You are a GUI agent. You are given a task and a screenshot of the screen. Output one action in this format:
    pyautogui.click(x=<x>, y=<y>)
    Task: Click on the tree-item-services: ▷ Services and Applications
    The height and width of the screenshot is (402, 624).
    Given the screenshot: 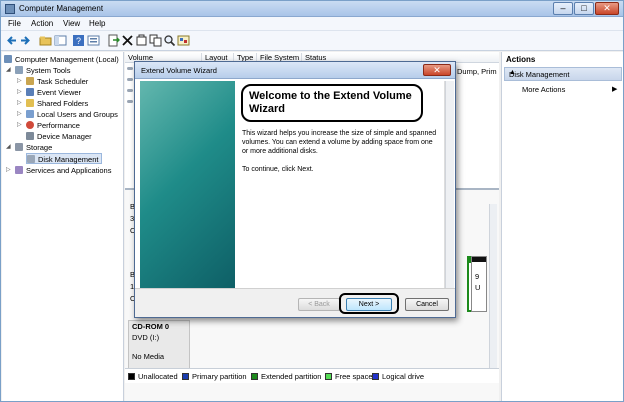 What is the action you would take?
    pyautogui.click(x=59, y=170)
    